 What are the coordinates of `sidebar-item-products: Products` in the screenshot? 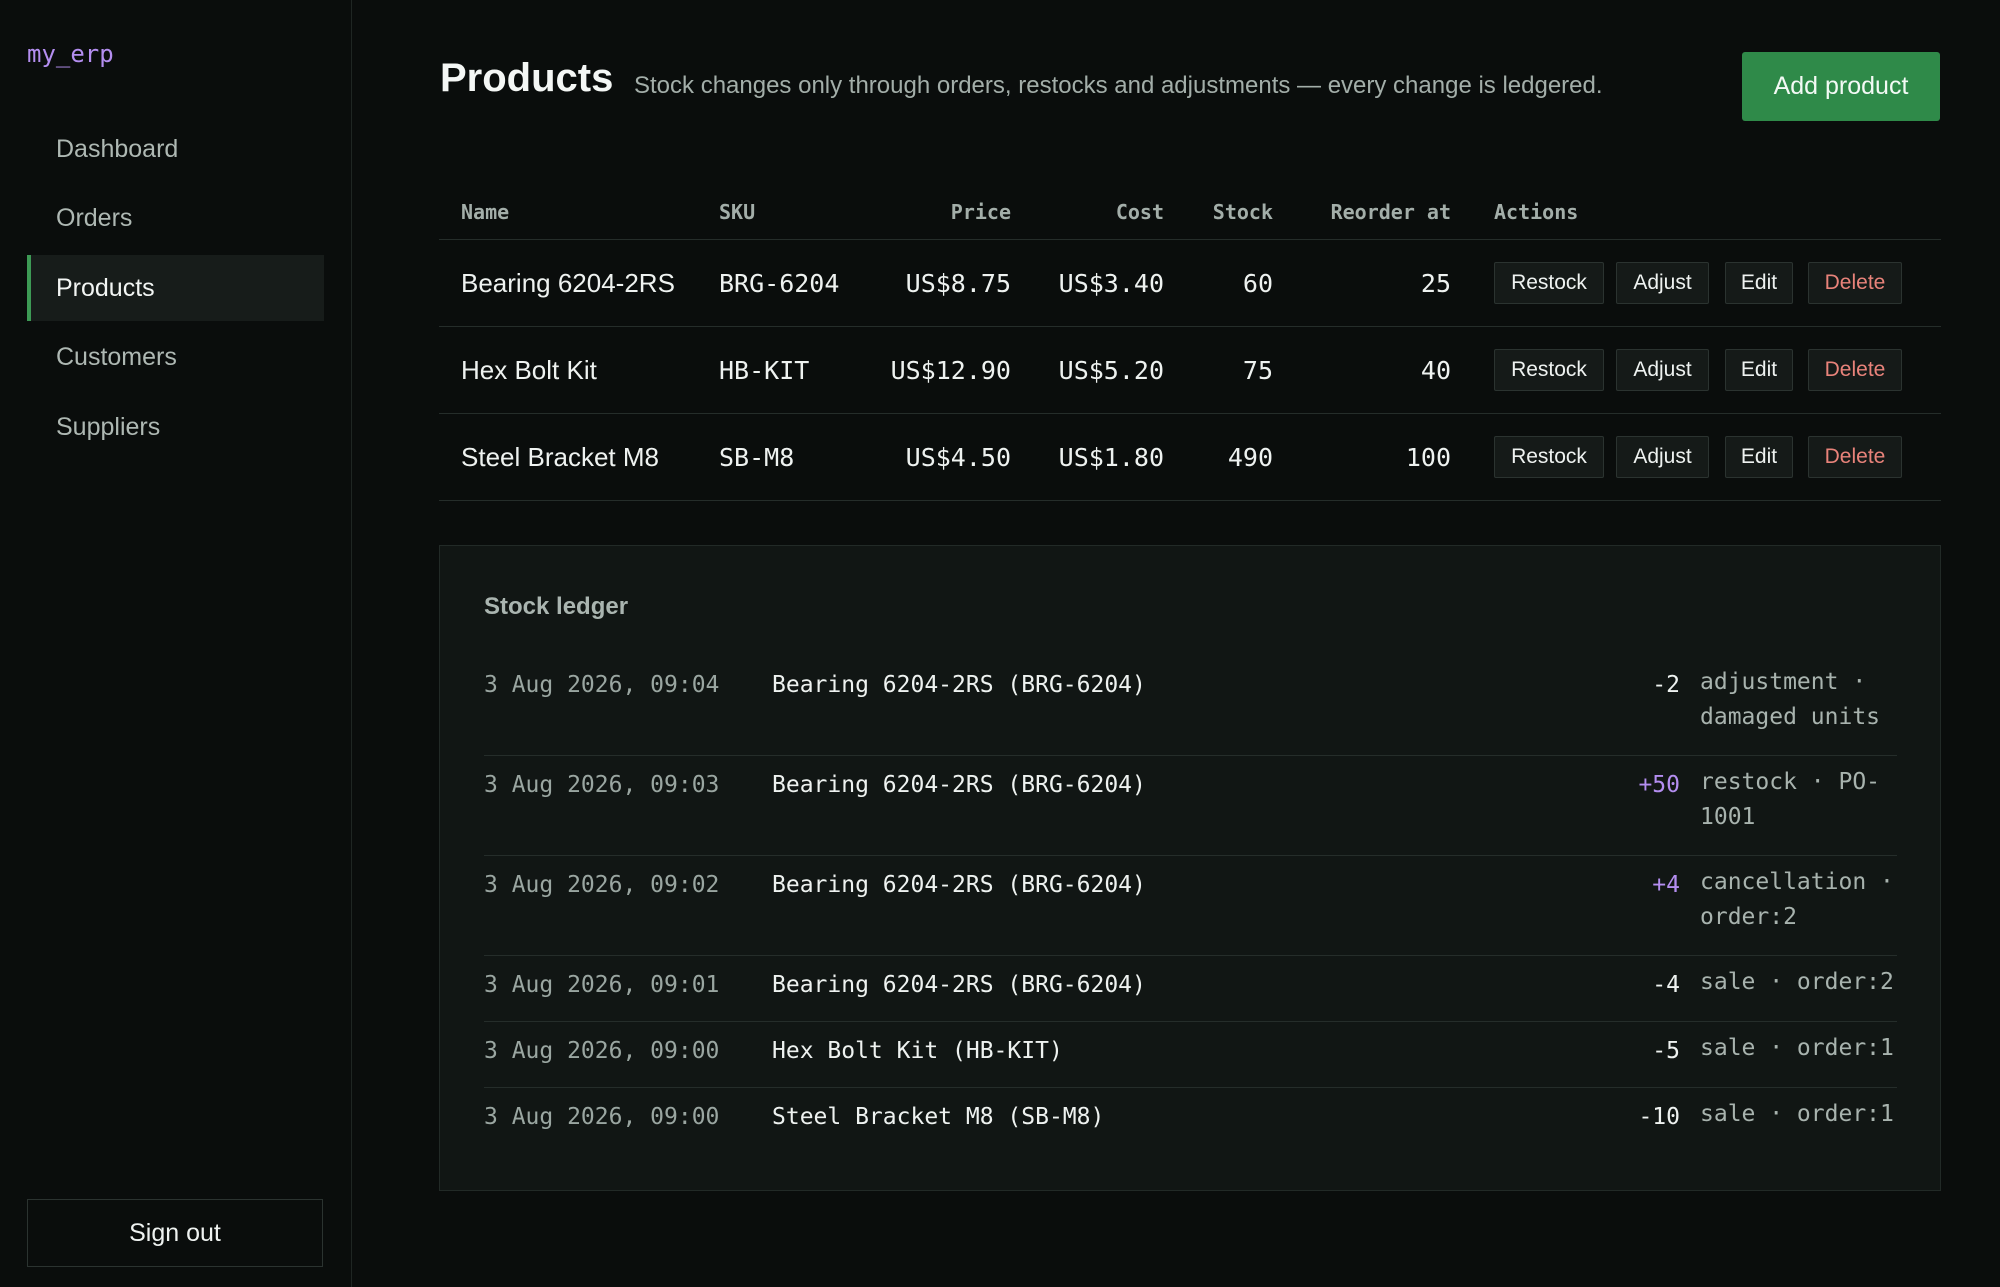 It's located at (175, 288).